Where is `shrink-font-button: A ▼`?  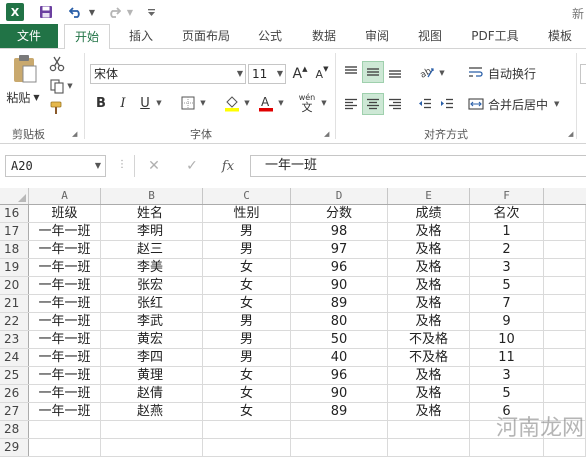
shrink-font-button: A ▼ is located at coordinates (322, 74).